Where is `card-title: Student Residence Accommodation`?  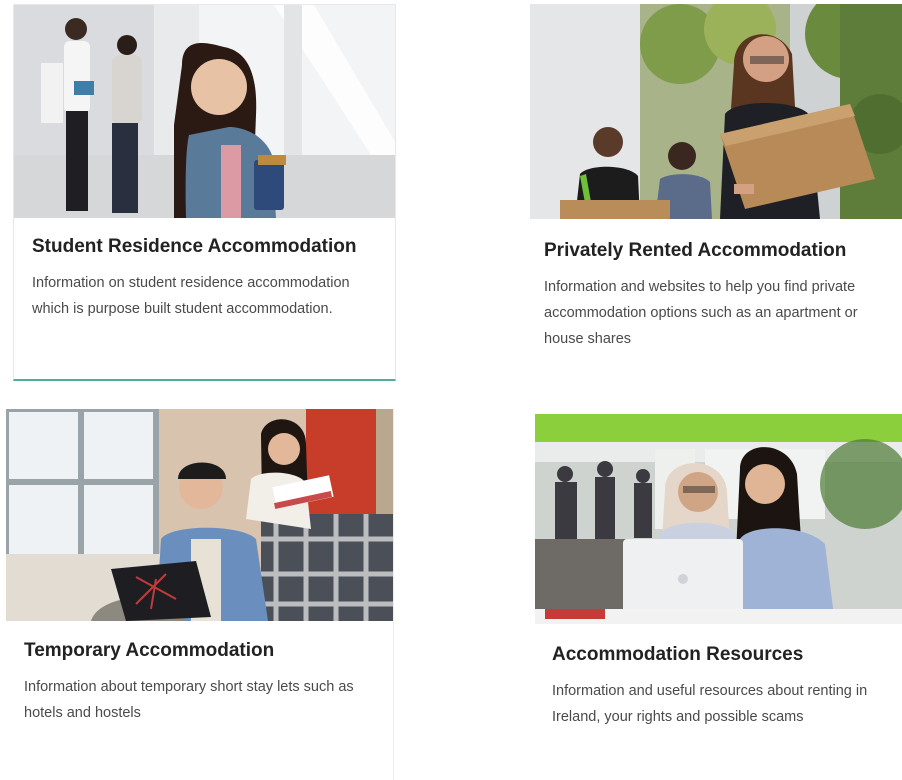 card-title: Student Residence Accommodation is located at coordinates (204, 247).